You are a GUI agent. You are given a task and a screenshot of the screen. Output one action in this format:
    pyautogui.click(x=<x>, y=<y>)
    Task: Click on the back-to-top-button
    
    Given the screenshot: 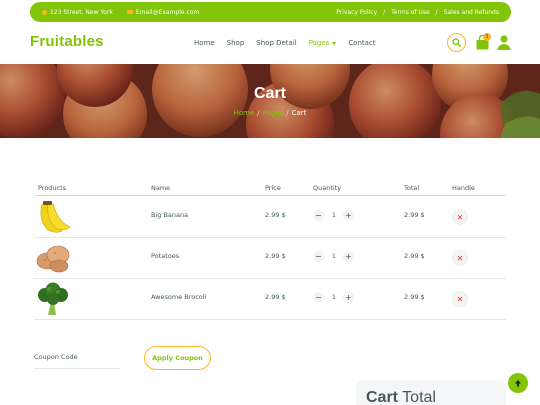 What is the action you would take?
    pyautogui.click(x=518, y=383)
    